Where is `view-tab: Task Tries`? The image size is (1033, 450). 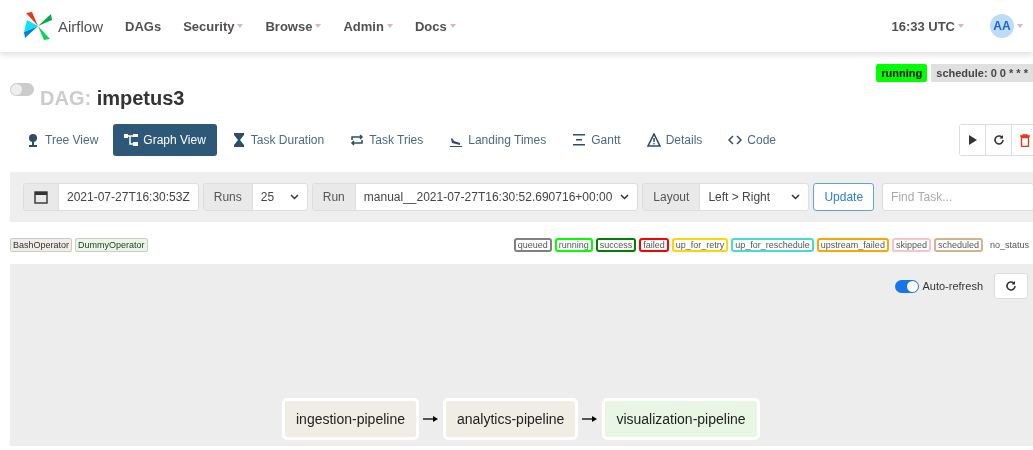 view-tab: Task Tries is located at coordinates (387, 140).